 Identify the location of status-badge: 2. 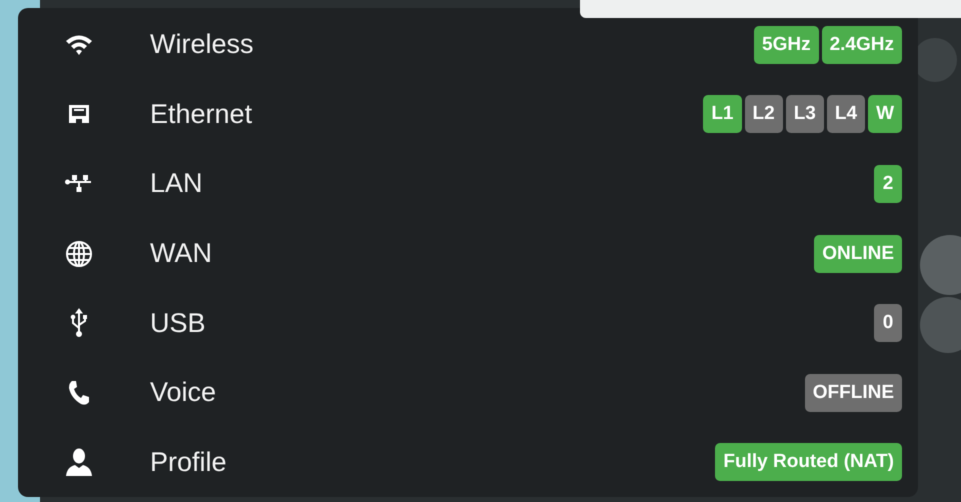
(888, 183).